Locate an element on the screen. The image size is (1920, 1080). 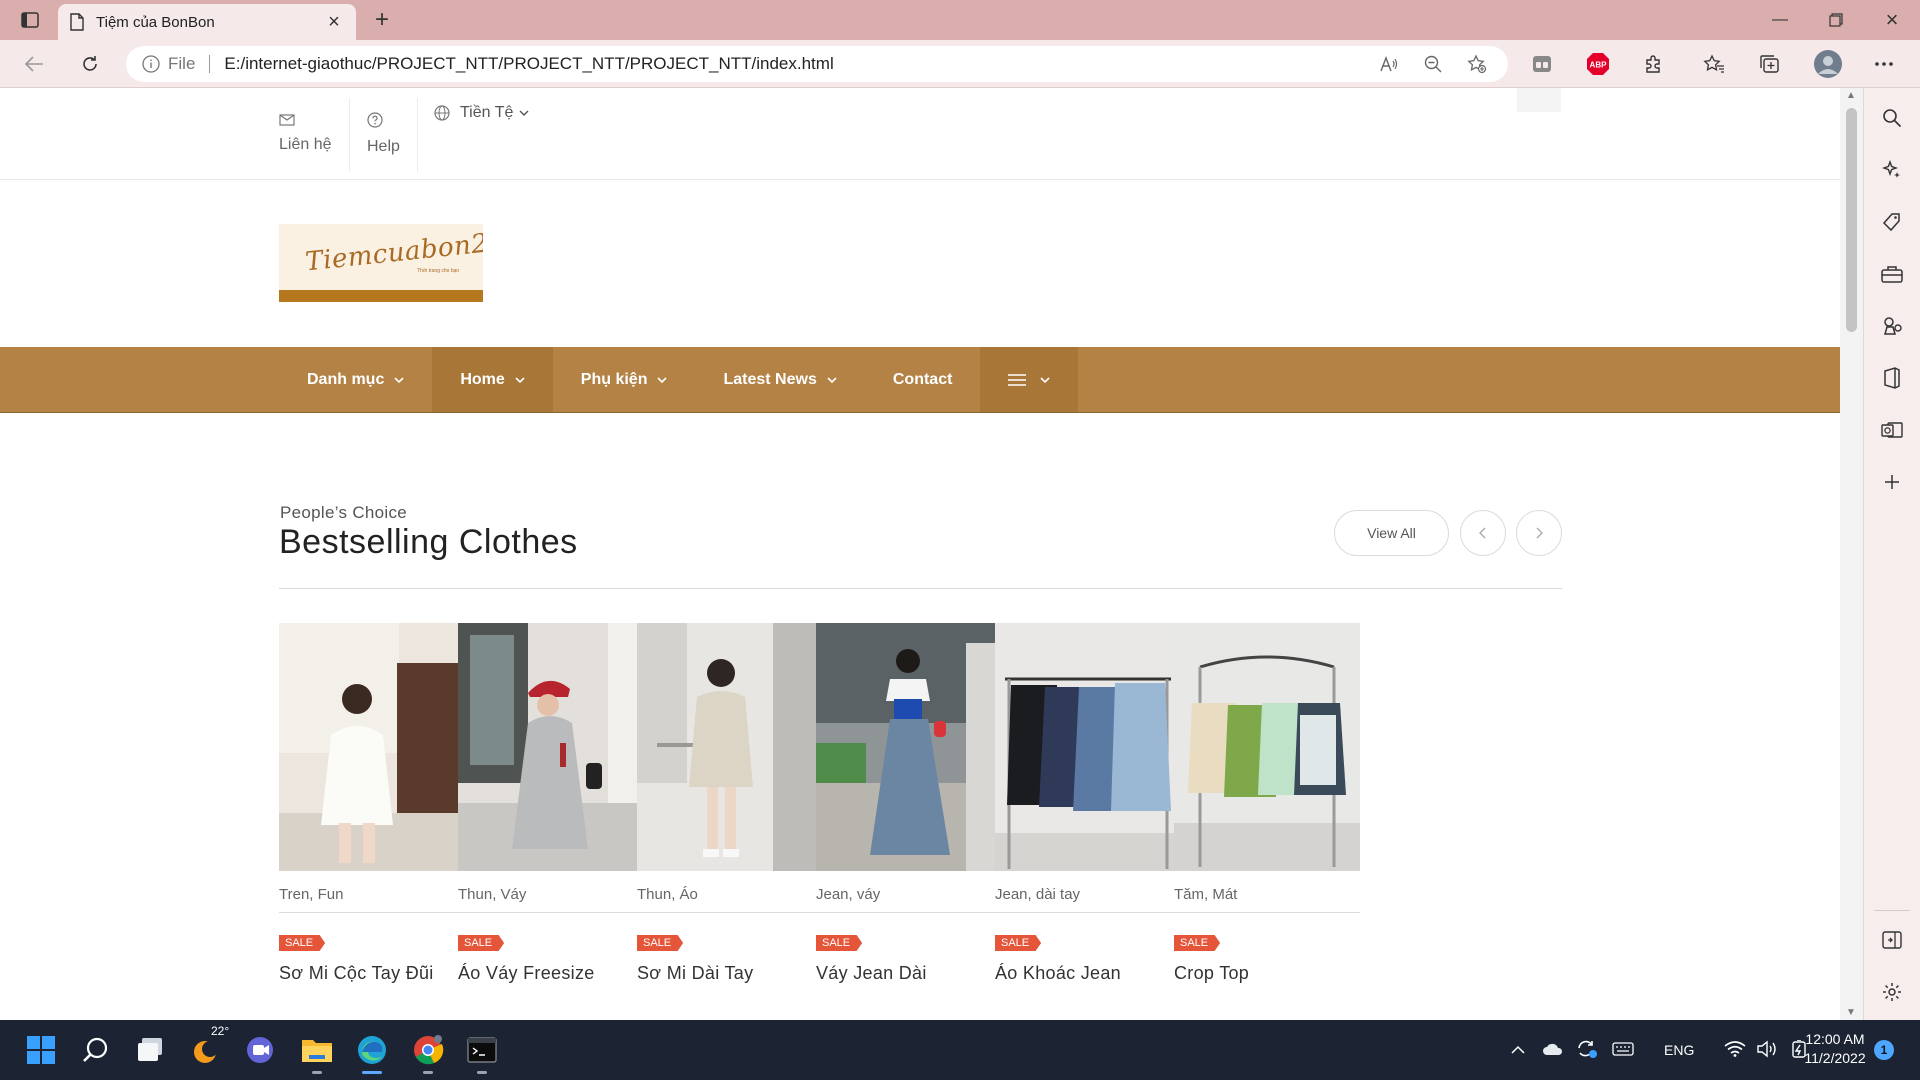
sidebar-tools-button is located at coordinates (1892, 274).